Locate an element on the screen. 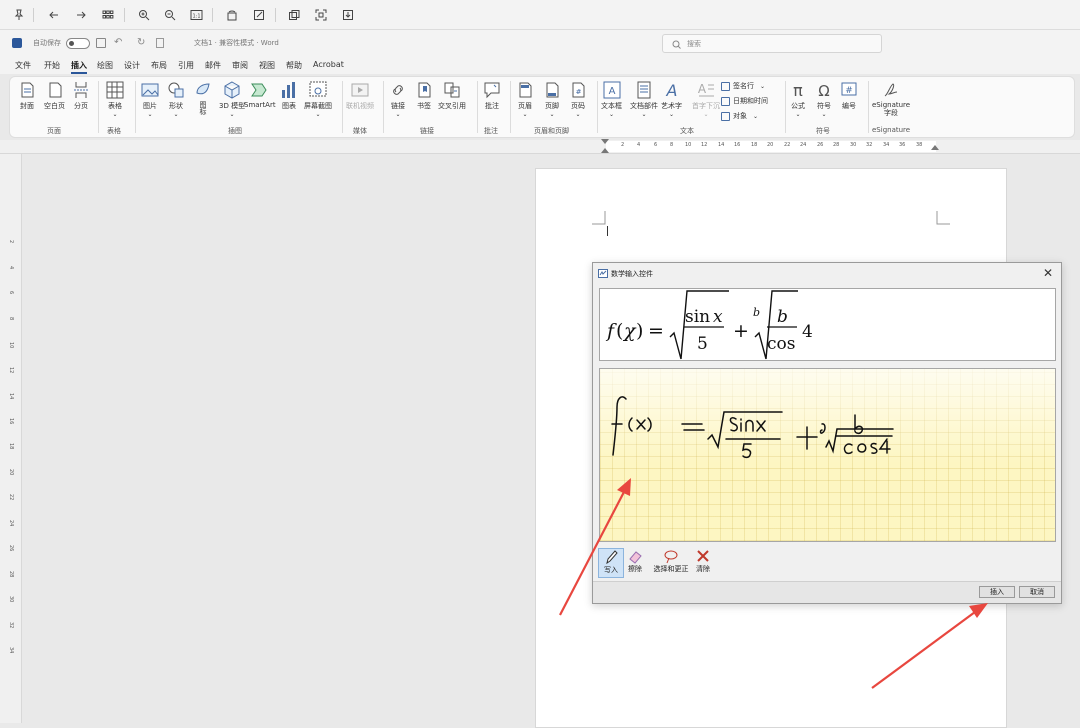 This screenshot has height=728, width=1080. group-illustrations-label: 插图 is located at coordinates (235, 131).